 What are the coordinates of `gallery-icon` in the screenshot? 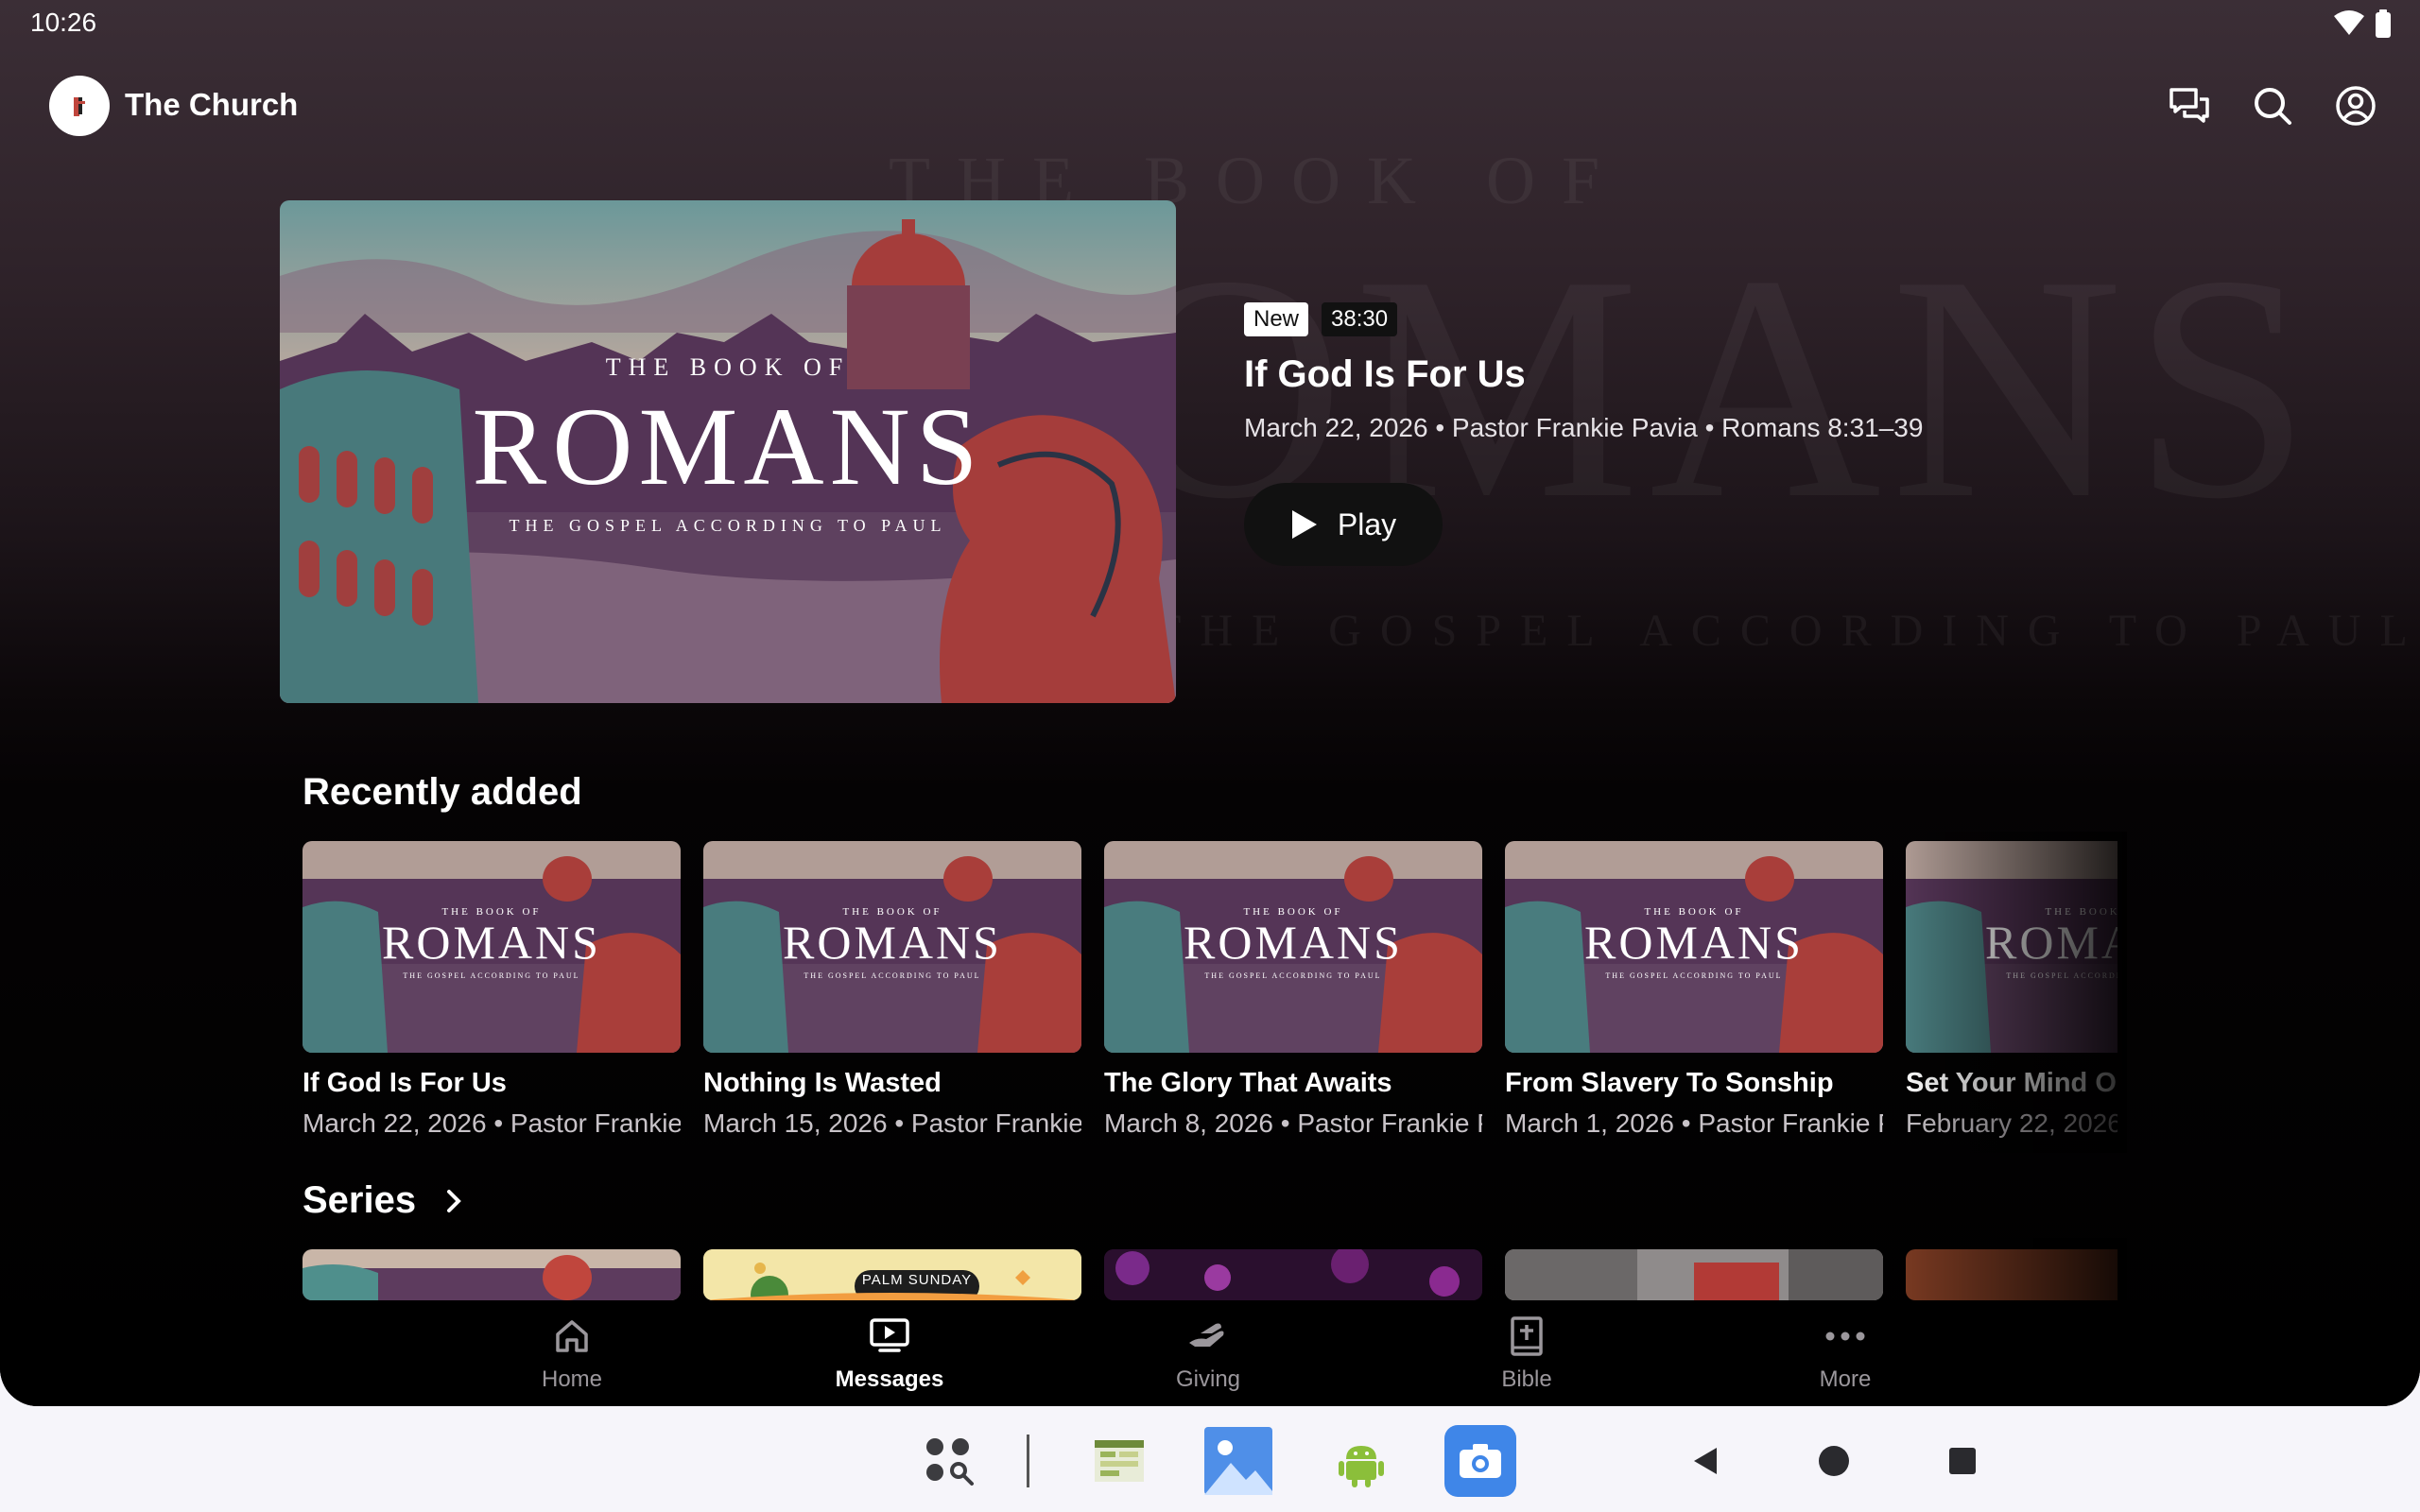 It's located at (1238, 1461).